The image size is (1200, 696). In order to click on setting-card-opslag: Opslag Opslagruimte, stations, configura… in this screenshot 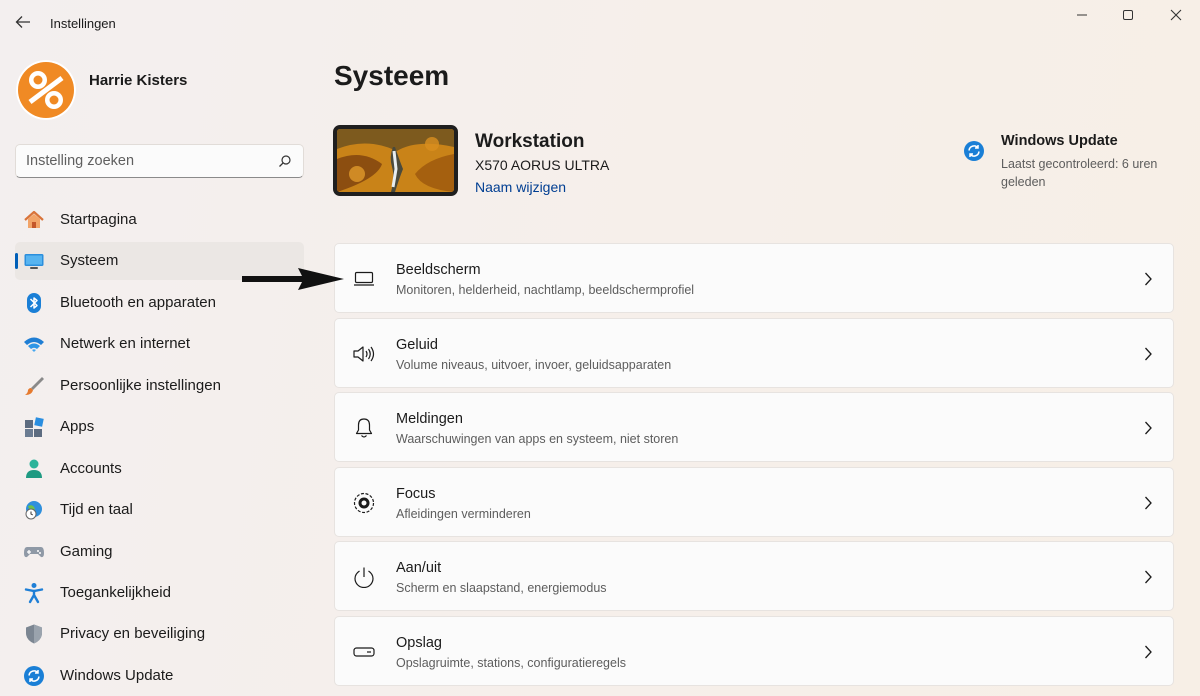, I will do `click(754, 651)`.